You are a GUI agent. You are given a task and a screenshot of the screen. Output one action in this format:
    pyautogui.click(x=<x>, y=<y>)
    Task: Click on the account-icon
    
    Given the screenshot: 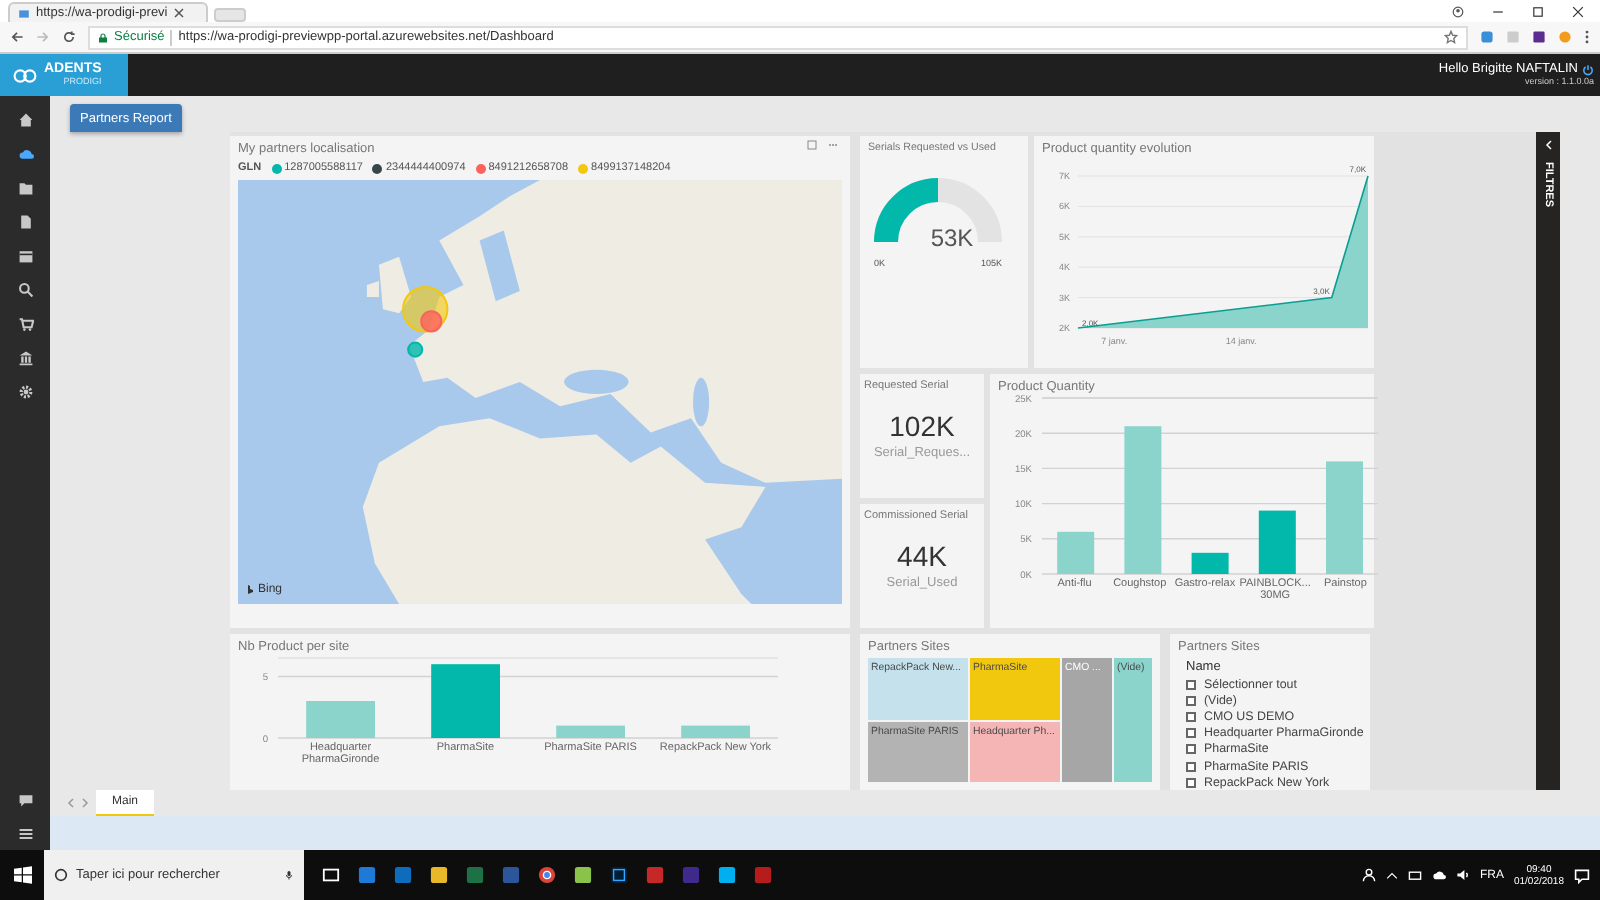 What is the action you would take?
    pyautogui.click(x=1458, y=11)
    